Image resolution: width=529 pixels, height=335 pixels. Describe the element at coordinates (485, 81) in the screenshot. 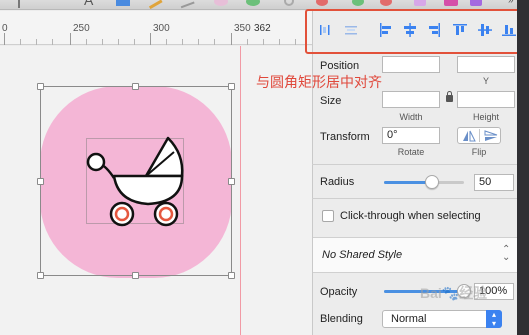

I see `position-y-label: Y` at that location.